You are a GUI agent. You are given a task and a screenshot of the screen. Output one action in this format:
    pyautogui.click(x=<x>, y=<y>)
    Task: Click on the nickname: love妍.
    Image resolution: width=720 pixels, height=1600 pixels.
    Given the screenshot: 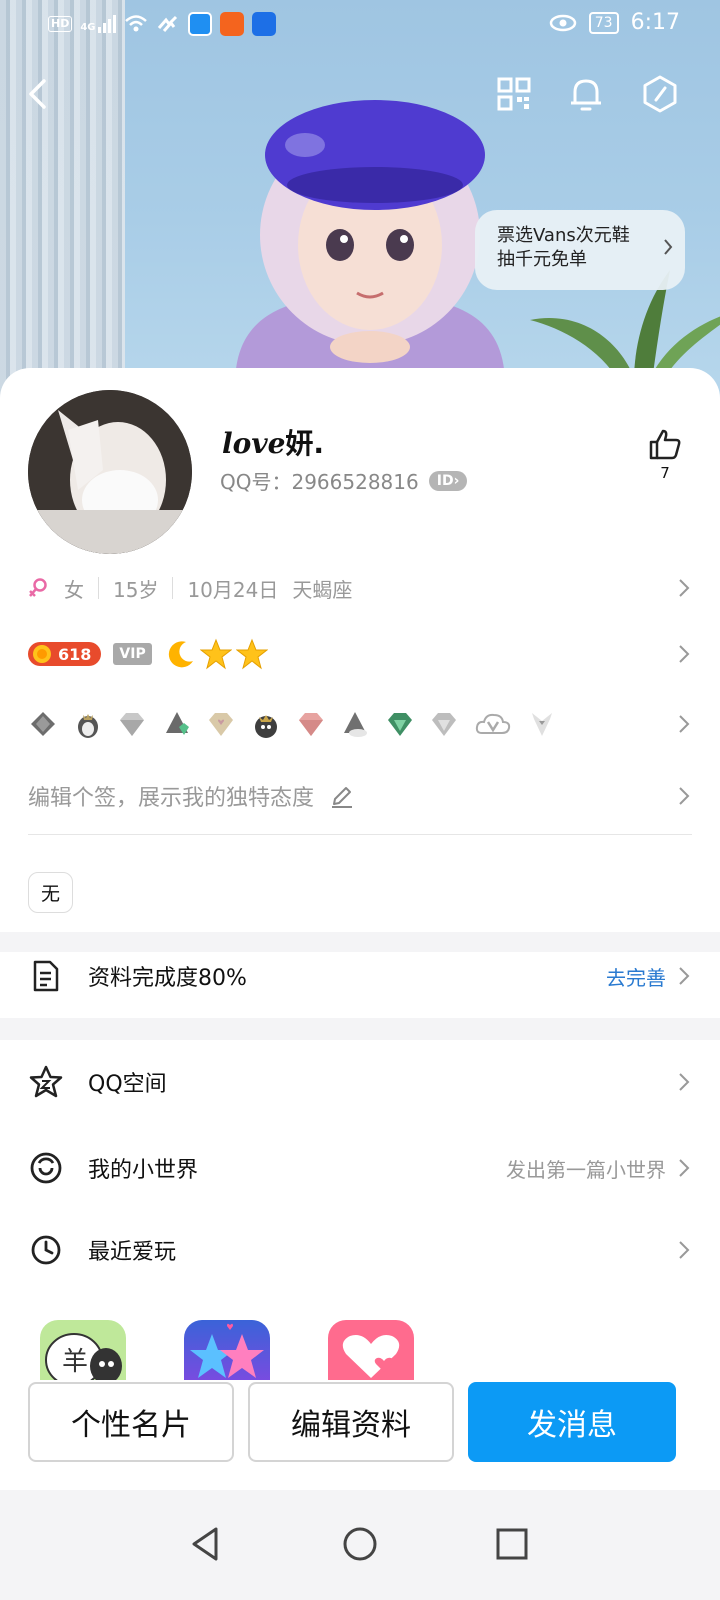 What is the action you would take?
    pyautogui.click(x=273, y=442)
    